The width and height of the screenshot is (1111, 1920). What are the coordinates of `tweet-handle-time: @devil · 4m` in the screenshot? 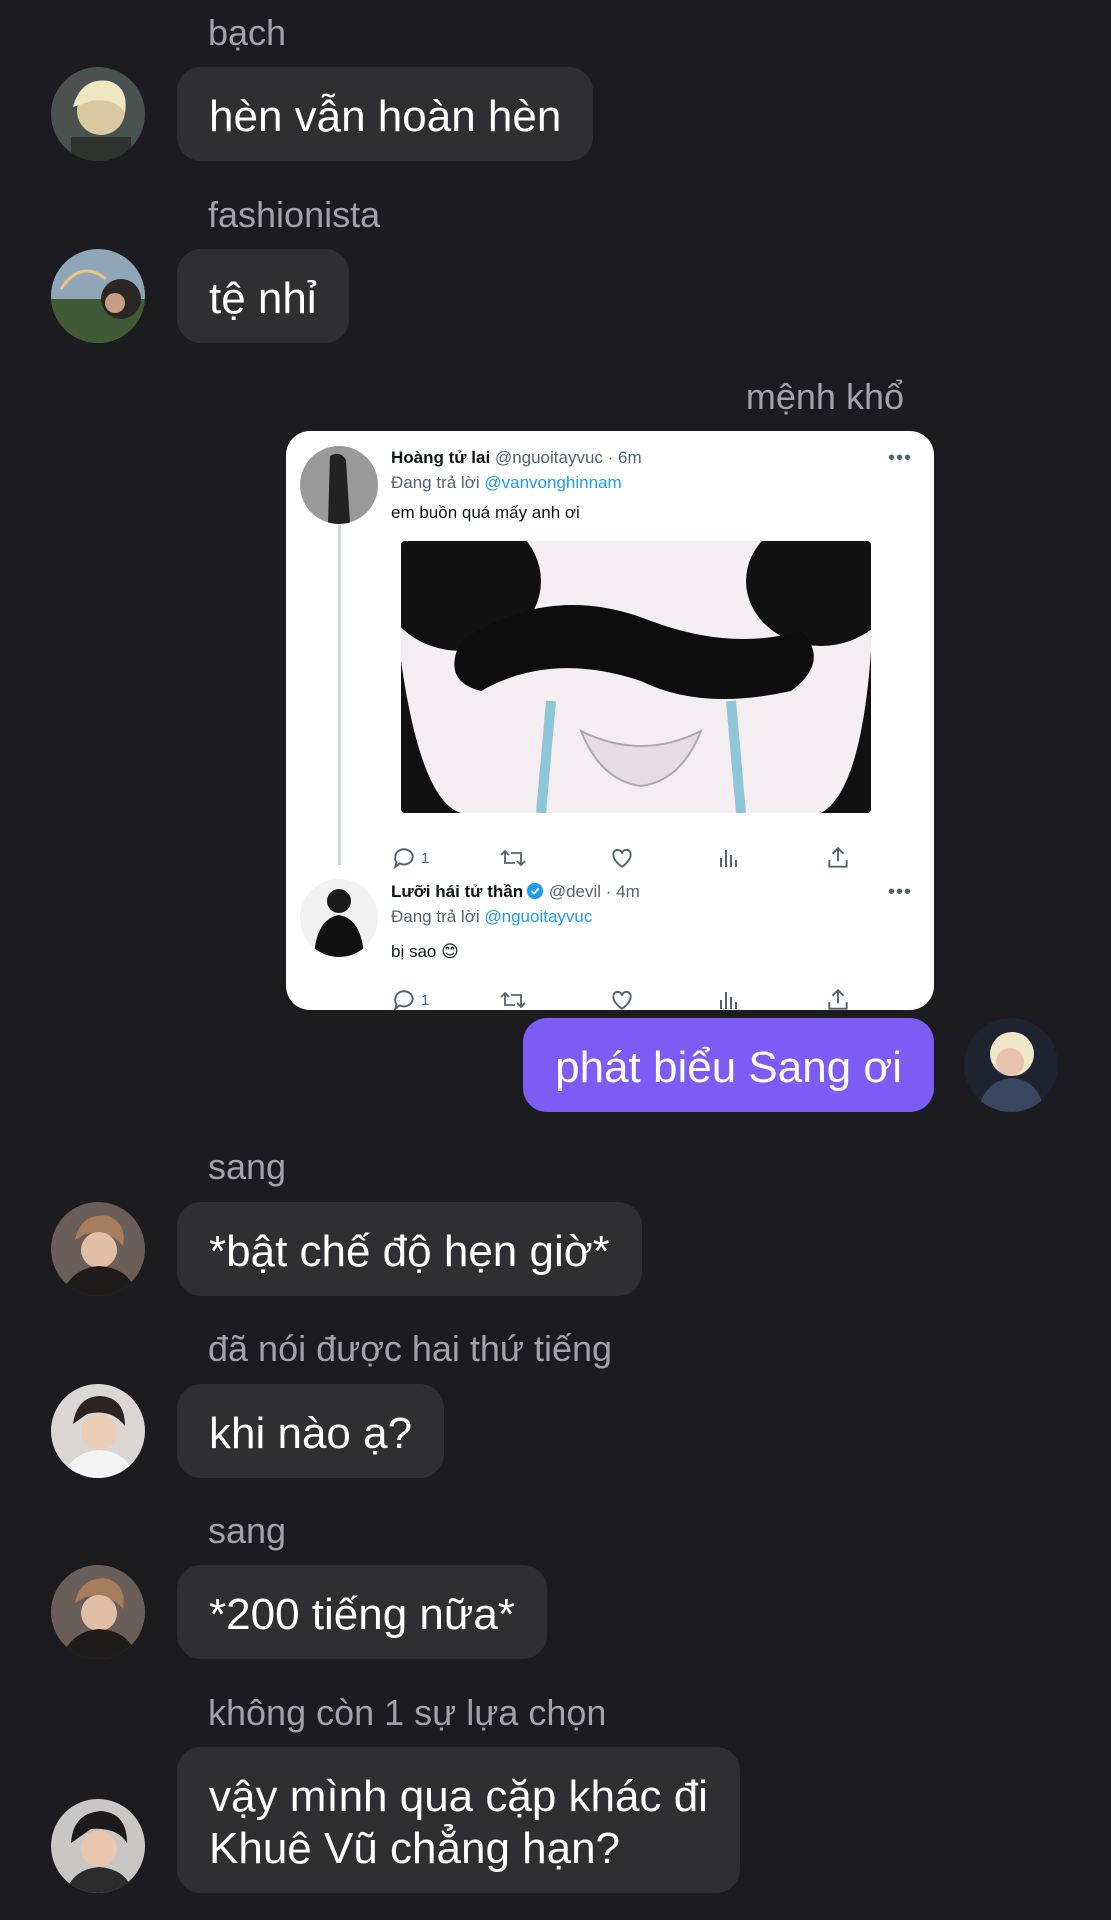 It's located at (594, 891).